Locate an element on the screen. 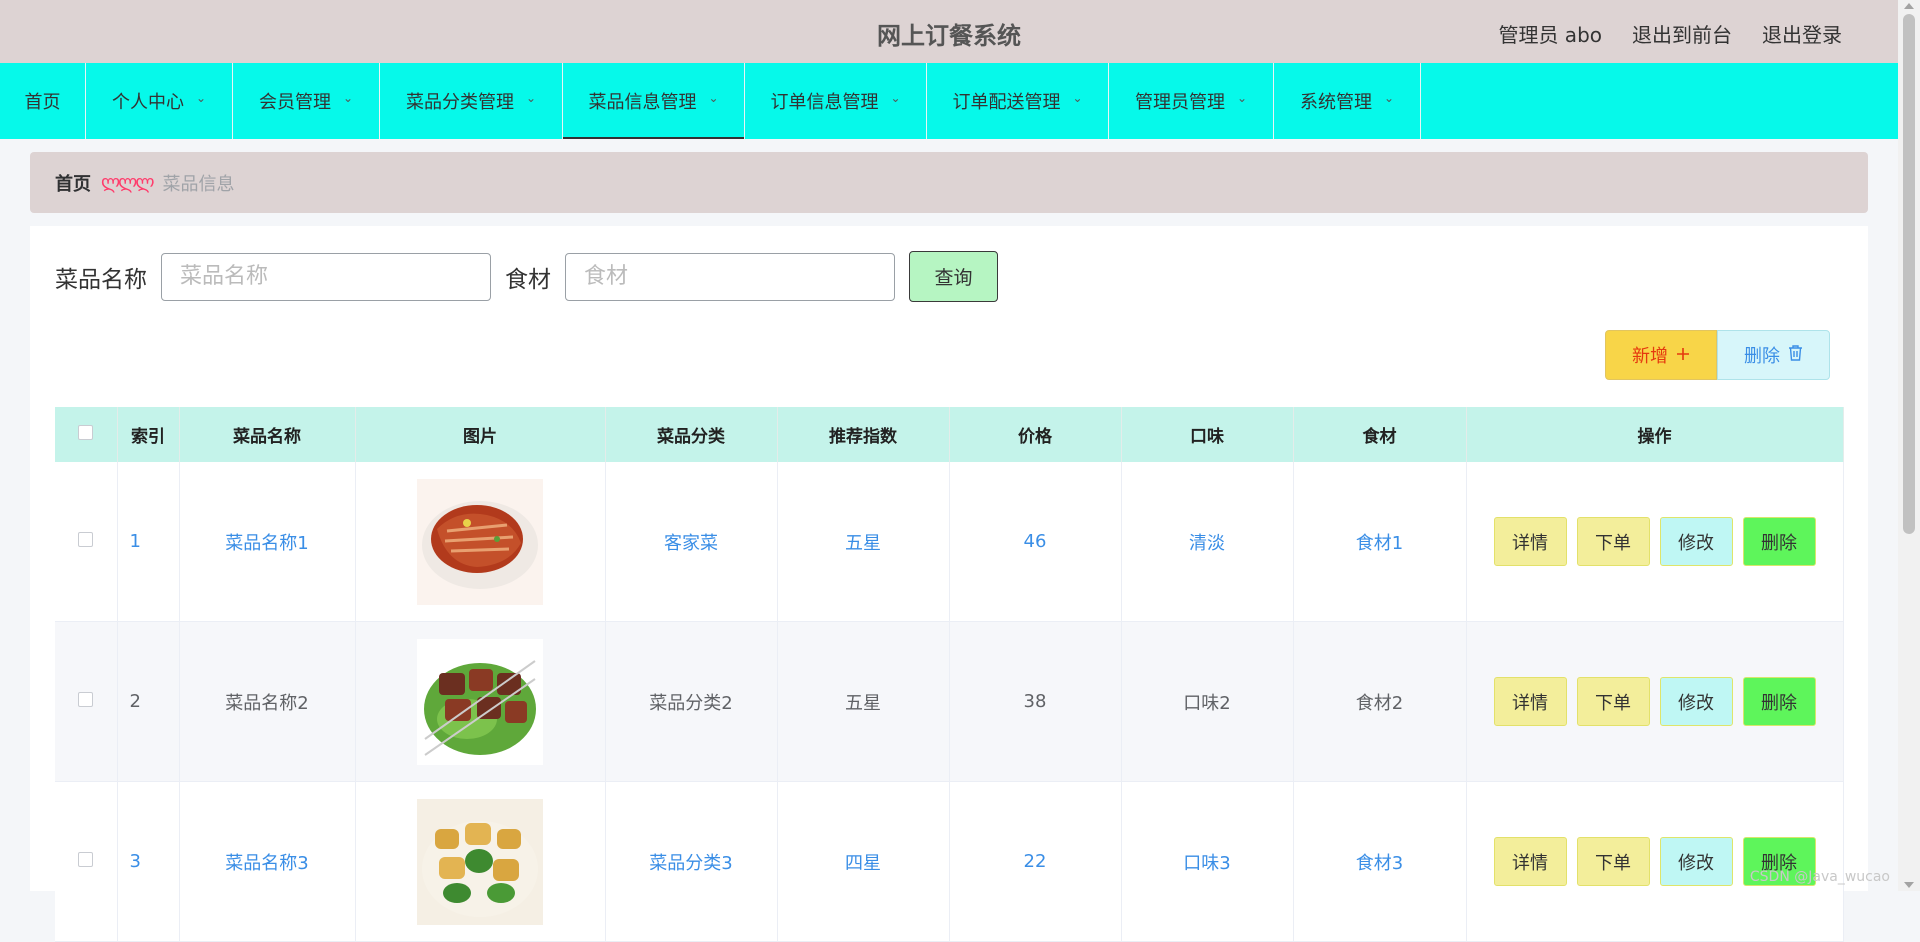  dish-name-label: 菜品名称 is located at coordinates (101, 279).